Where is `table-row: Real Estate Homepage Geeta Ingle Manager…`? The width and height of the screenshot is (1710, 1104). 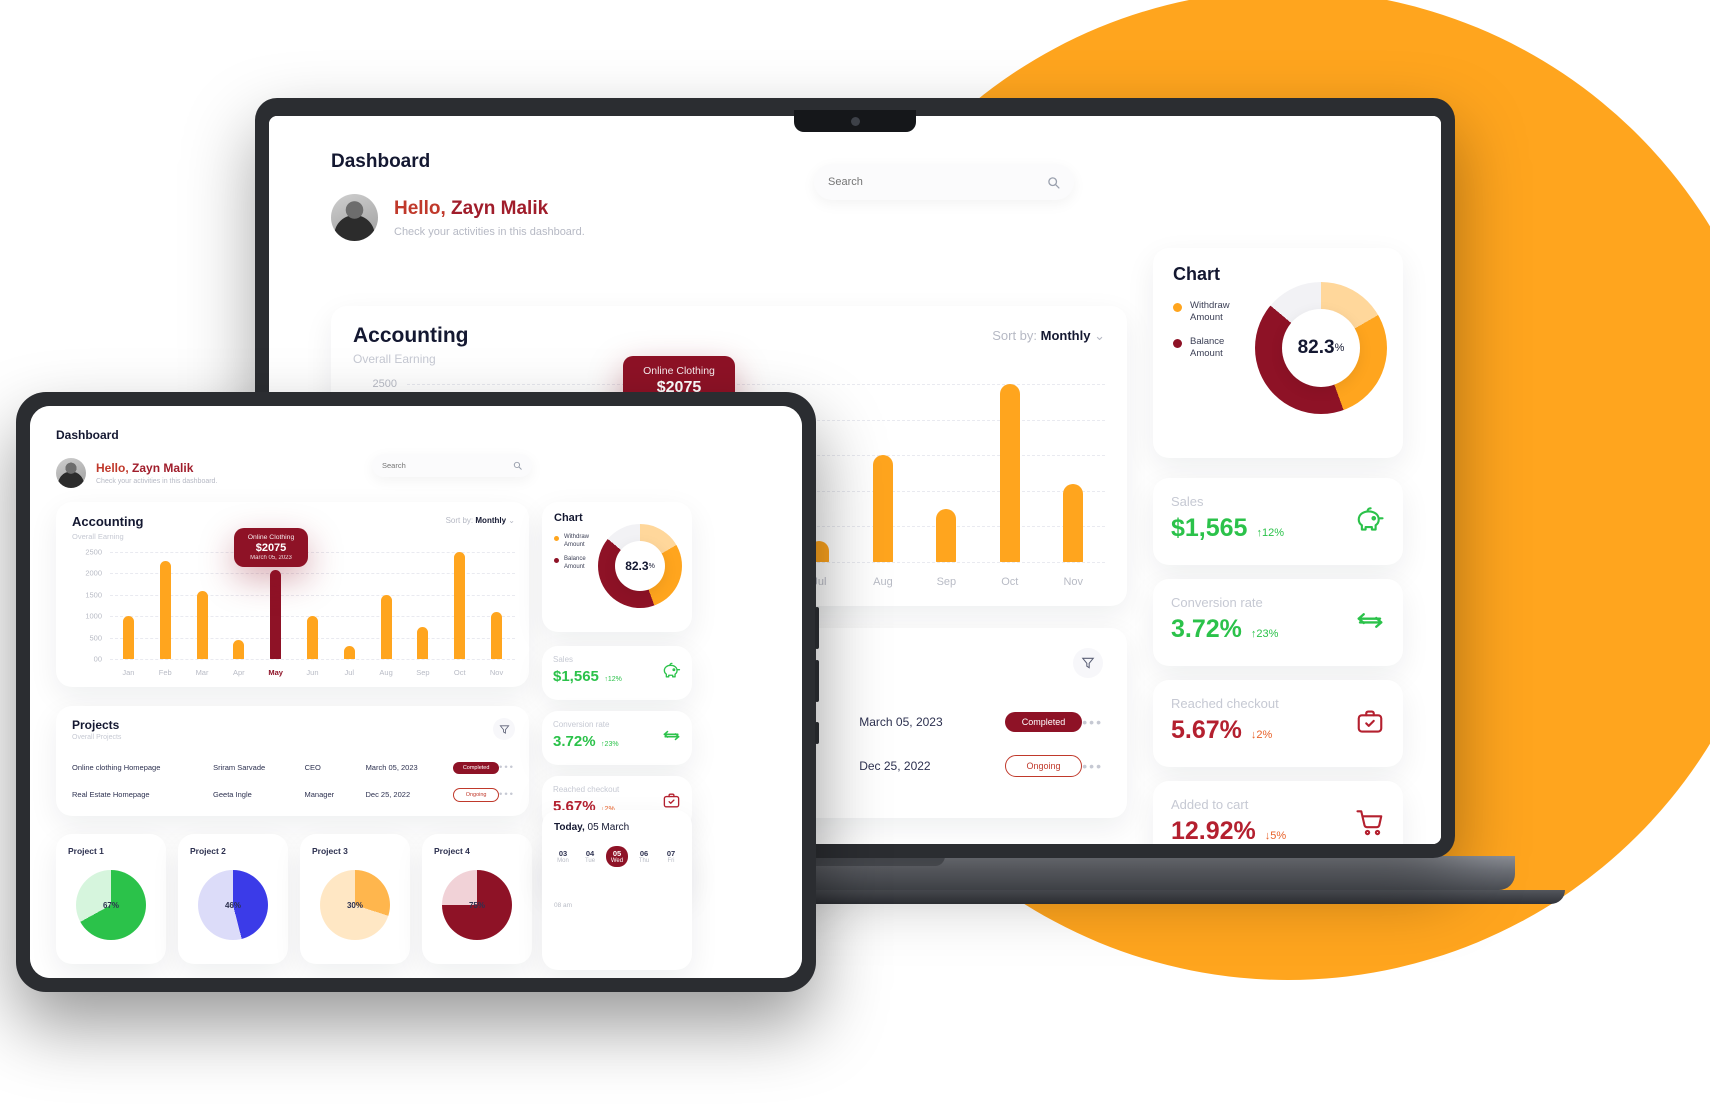 table-row: Real Estate Homepage Geeta Ingle Manager… is located at coordinates (293, 794).